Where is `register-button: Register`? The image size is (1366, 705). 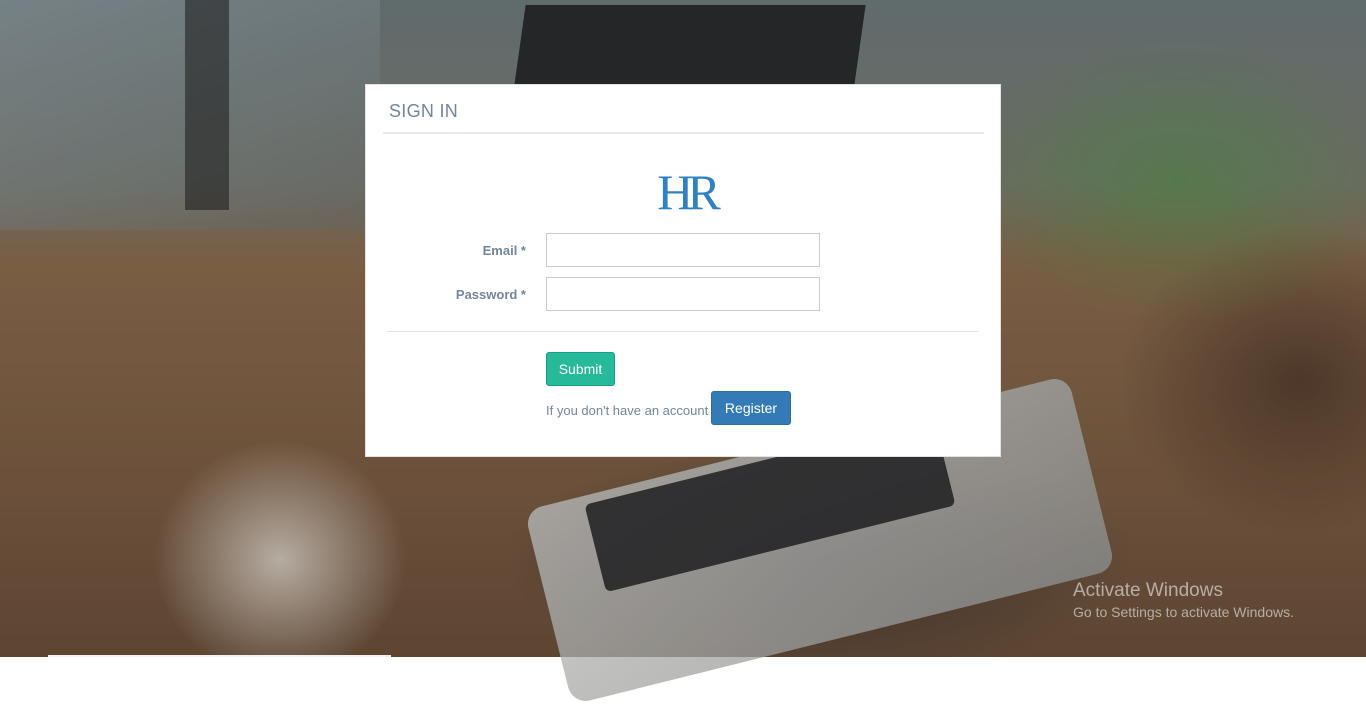 register-button: Register is located at coordinates (751, 408).